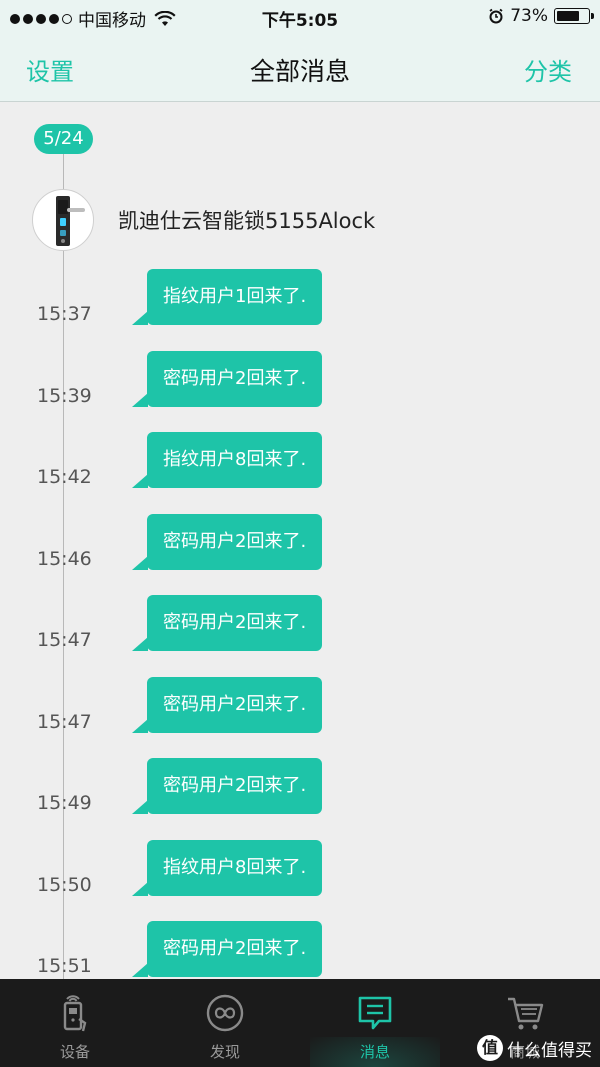 This screenshot has width=600, height=1067. What do you see at coordinates (490, 1048) in the screenshot?
I see `watermark-logo-icon: 值` at bounding box center [490, 1048].